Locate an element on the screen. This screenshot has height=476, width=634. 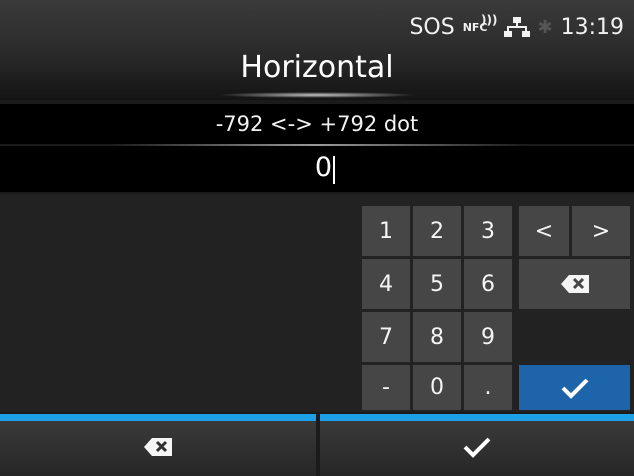
key-9: 9 is located at coordinates (488, 337).